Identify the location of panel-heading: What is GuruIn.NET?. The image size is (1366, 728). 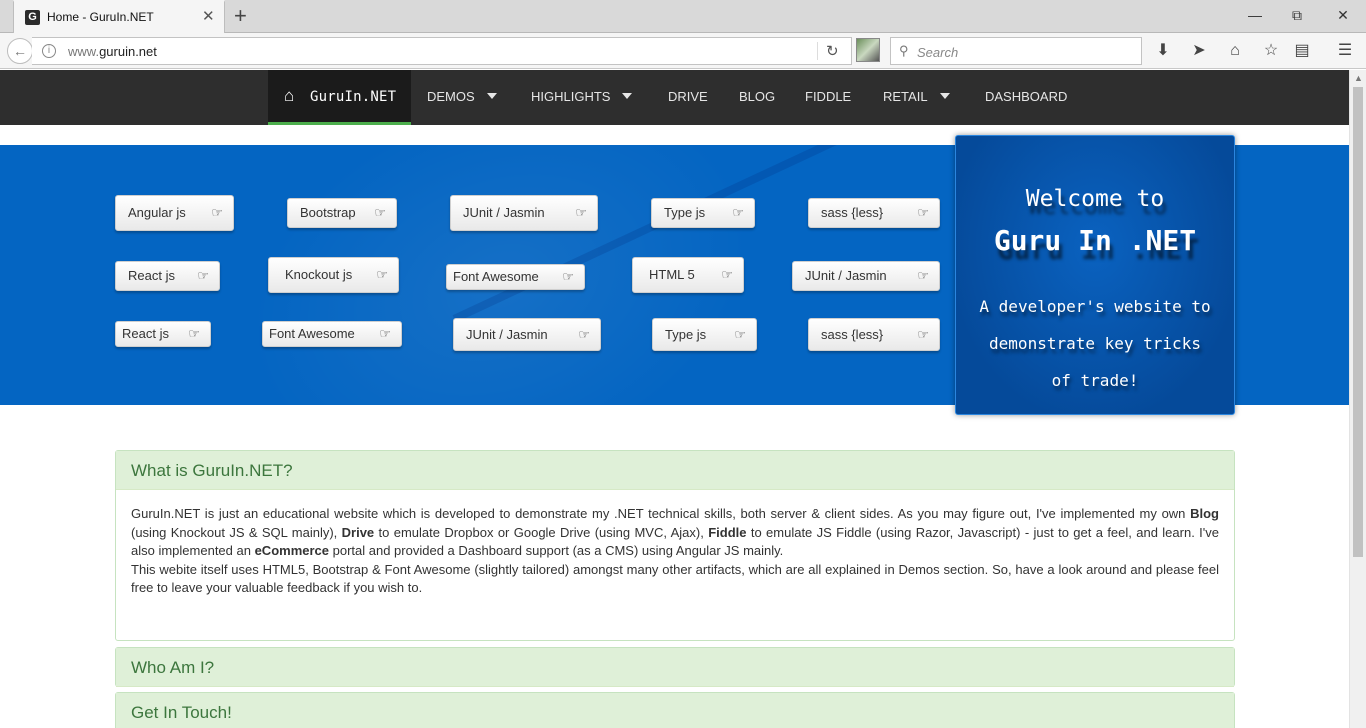
(675, 470).